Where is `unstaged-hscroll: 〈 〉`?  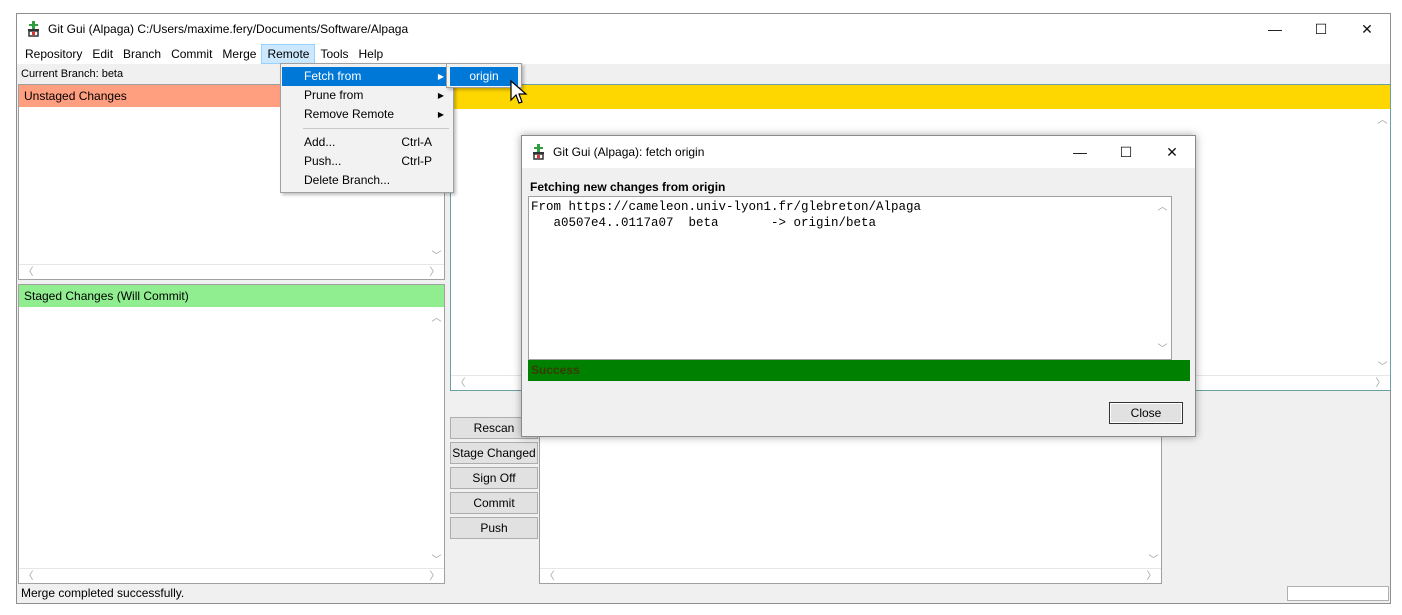 unstaged-hscroll: 〈 〉 is located at coordinates (231, 271).